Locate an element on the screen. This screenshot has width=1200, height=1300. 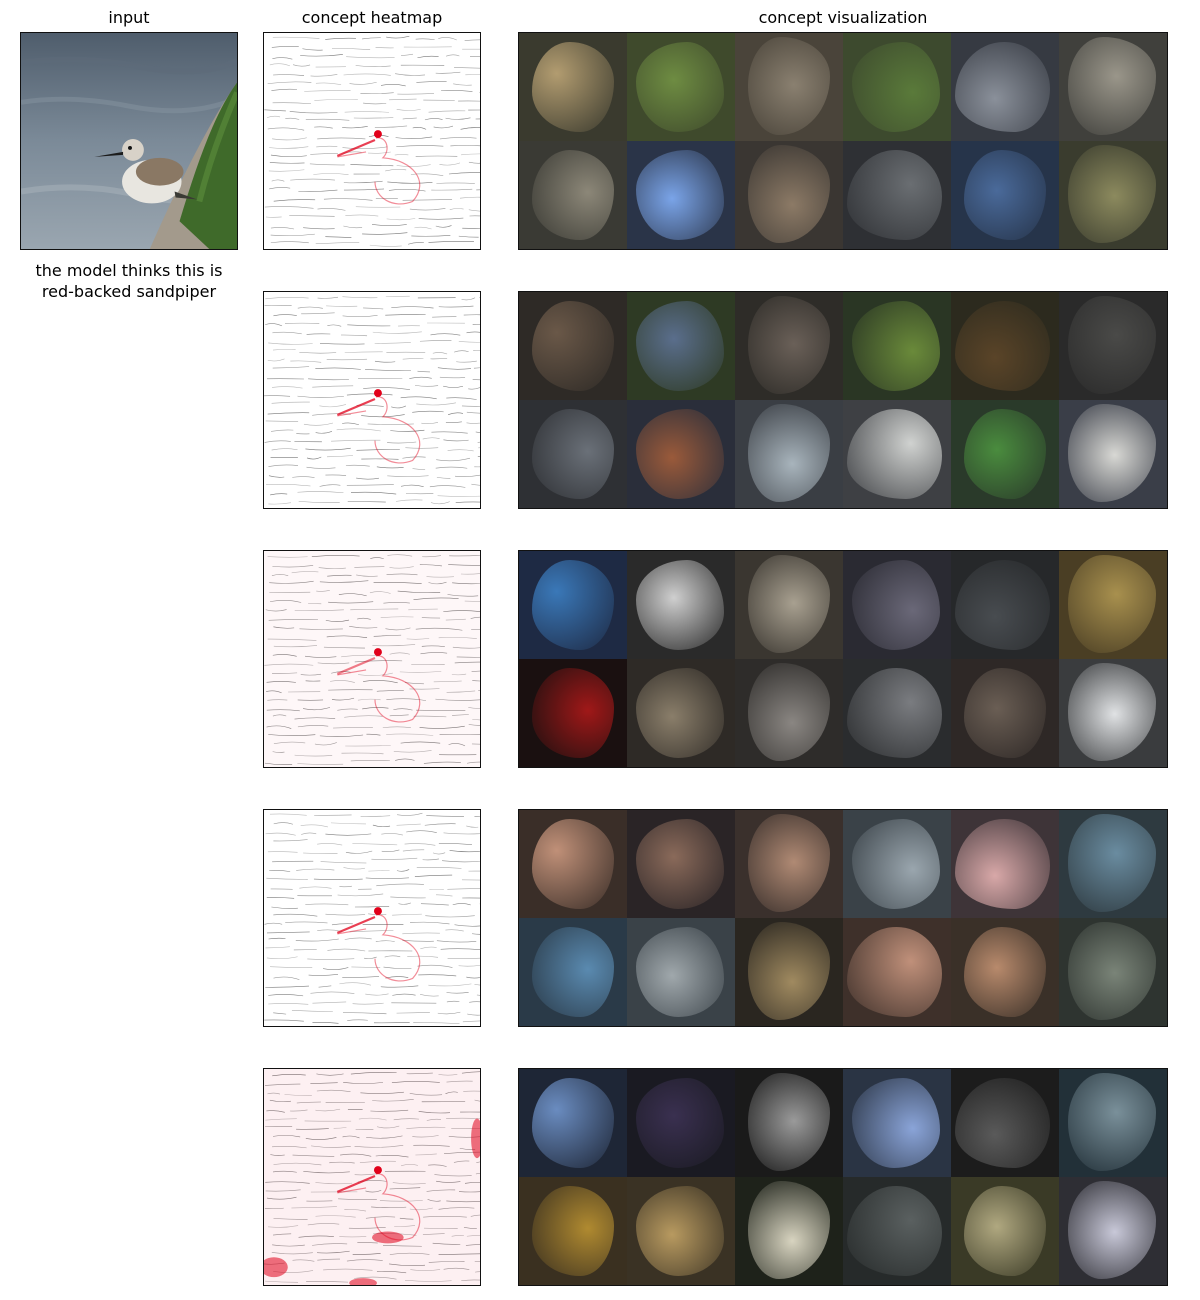
caption-line-2: red-backed sandpiper is located at coordinates (129, 291).